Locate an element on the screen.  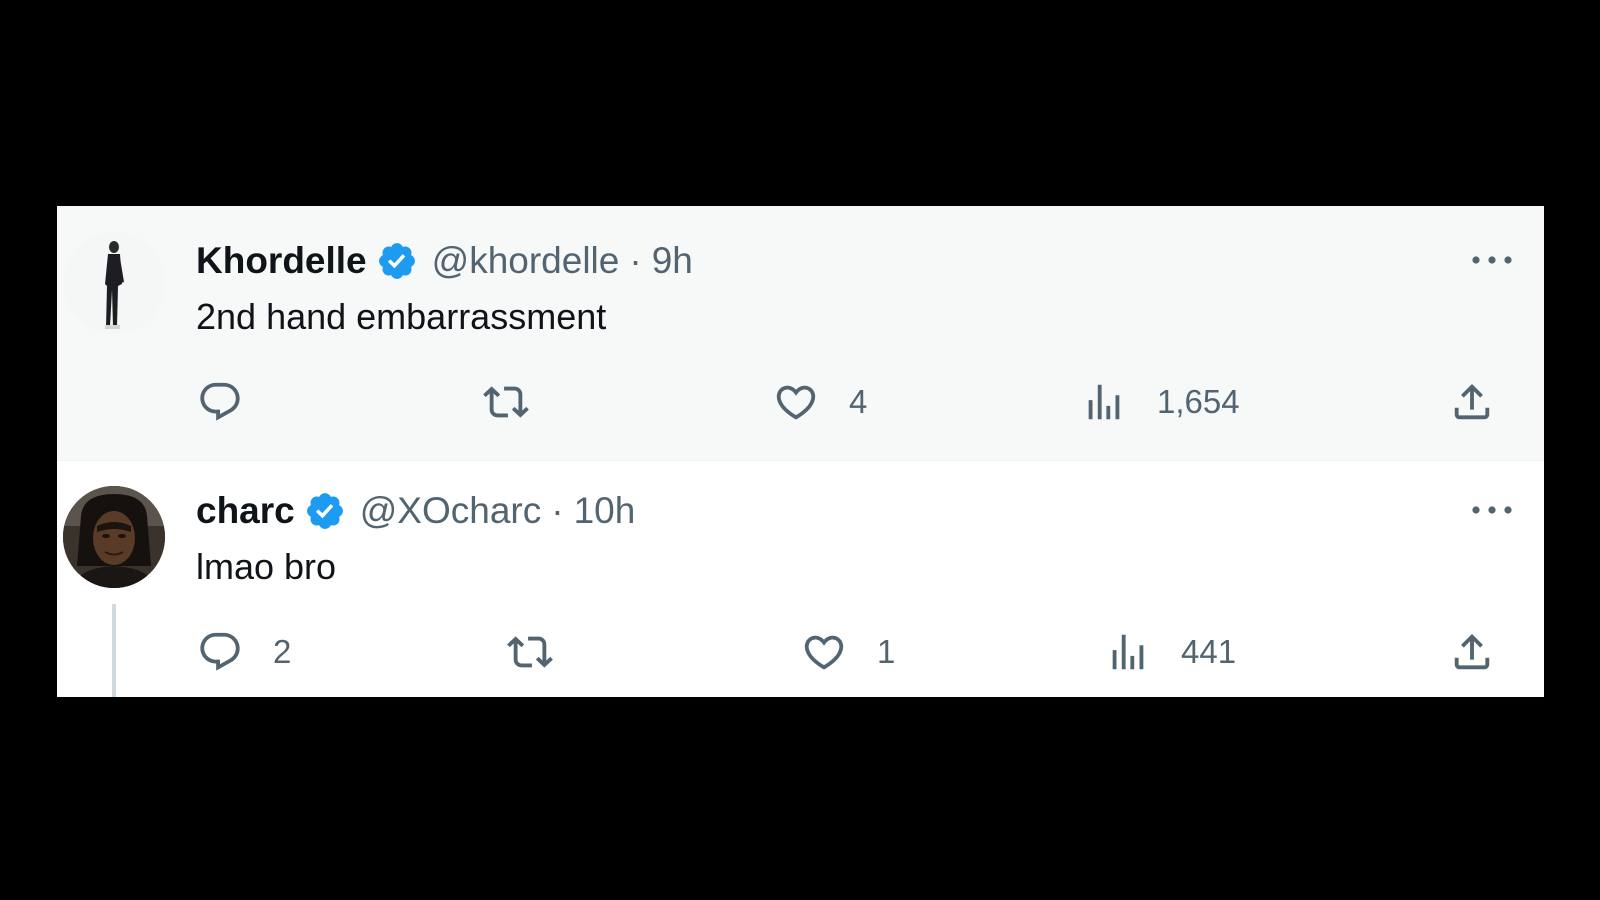
view-count: 1,654 is located at coordinates (1198, 401).